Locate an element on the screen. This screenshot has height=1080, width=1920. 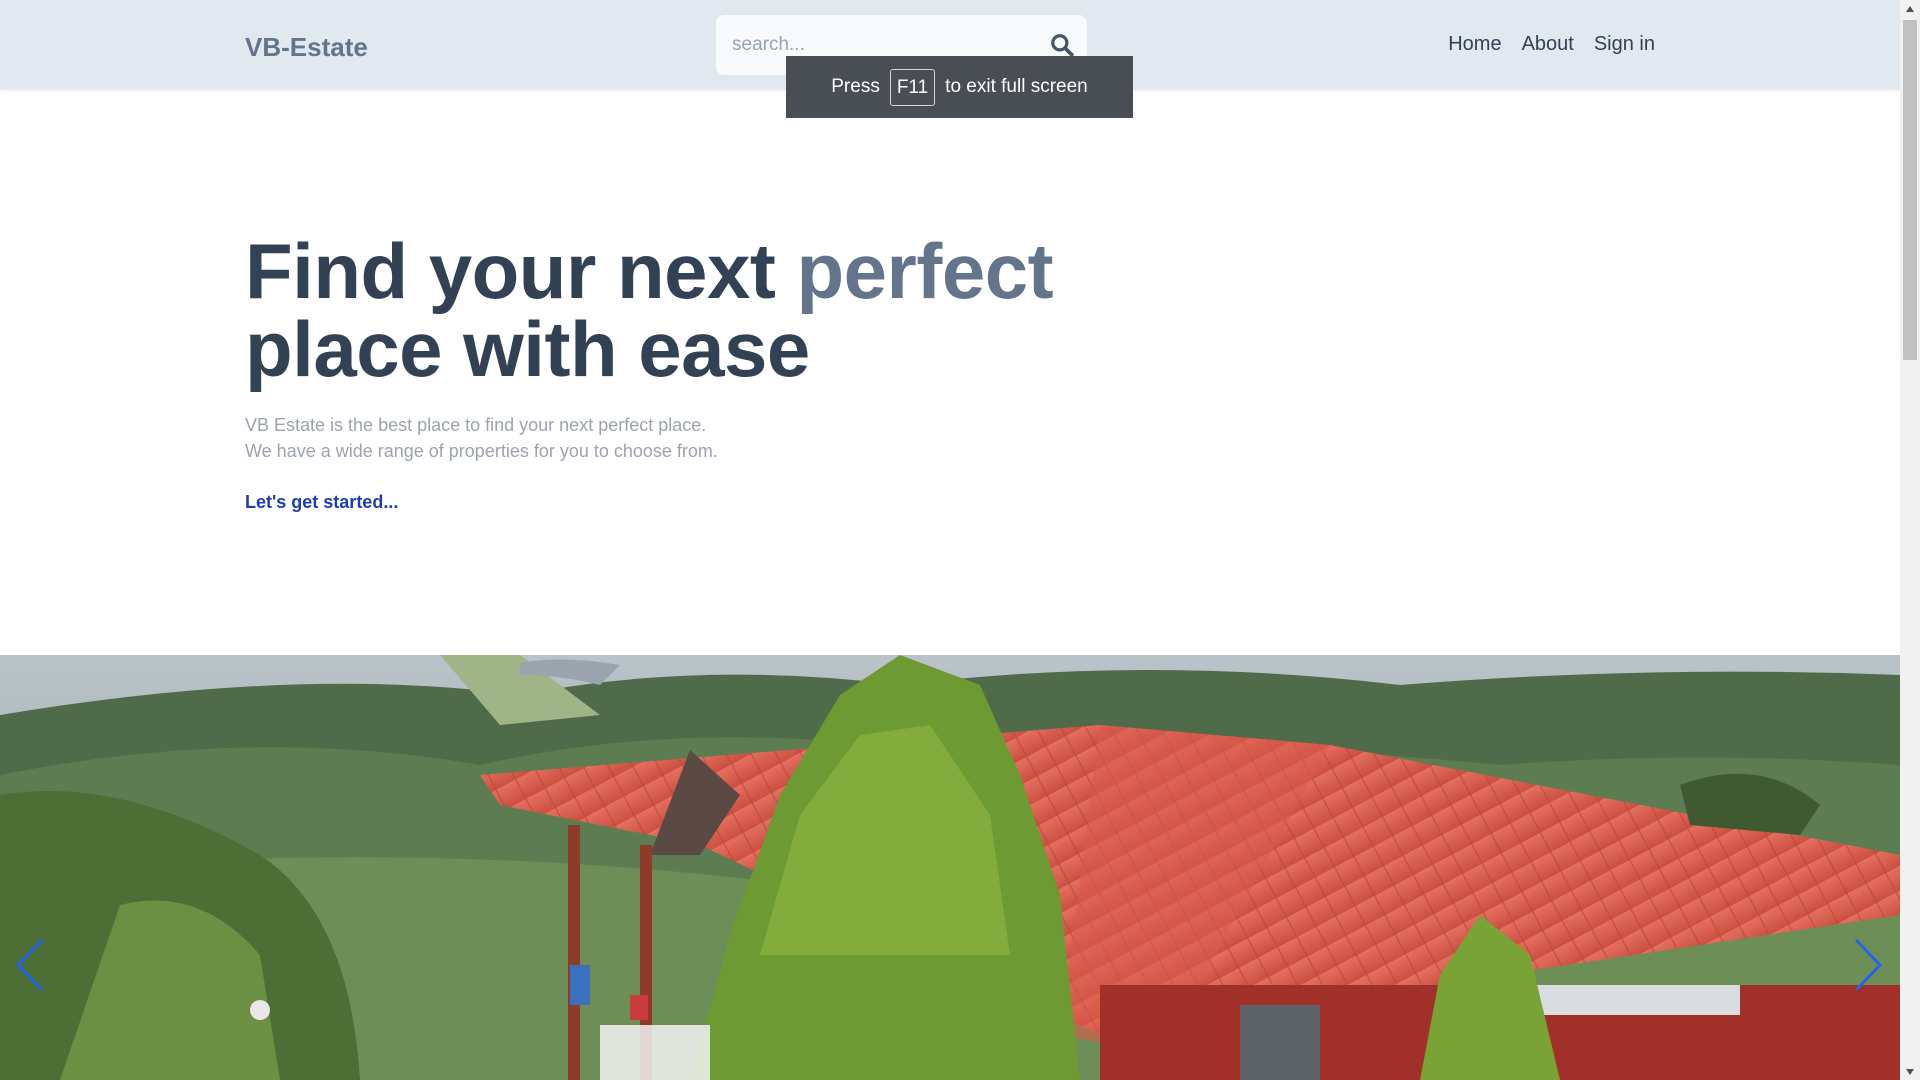
fullscreen-notice: Press F11 to exit full screen is located at coordinates (959, 87).